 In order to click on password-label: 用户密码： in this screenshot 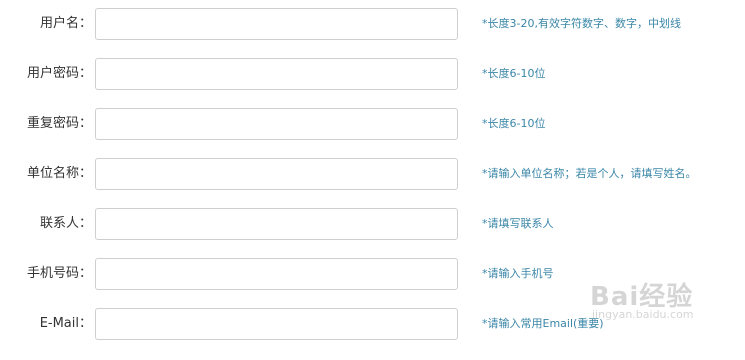, I will do `click(59, 73)`.